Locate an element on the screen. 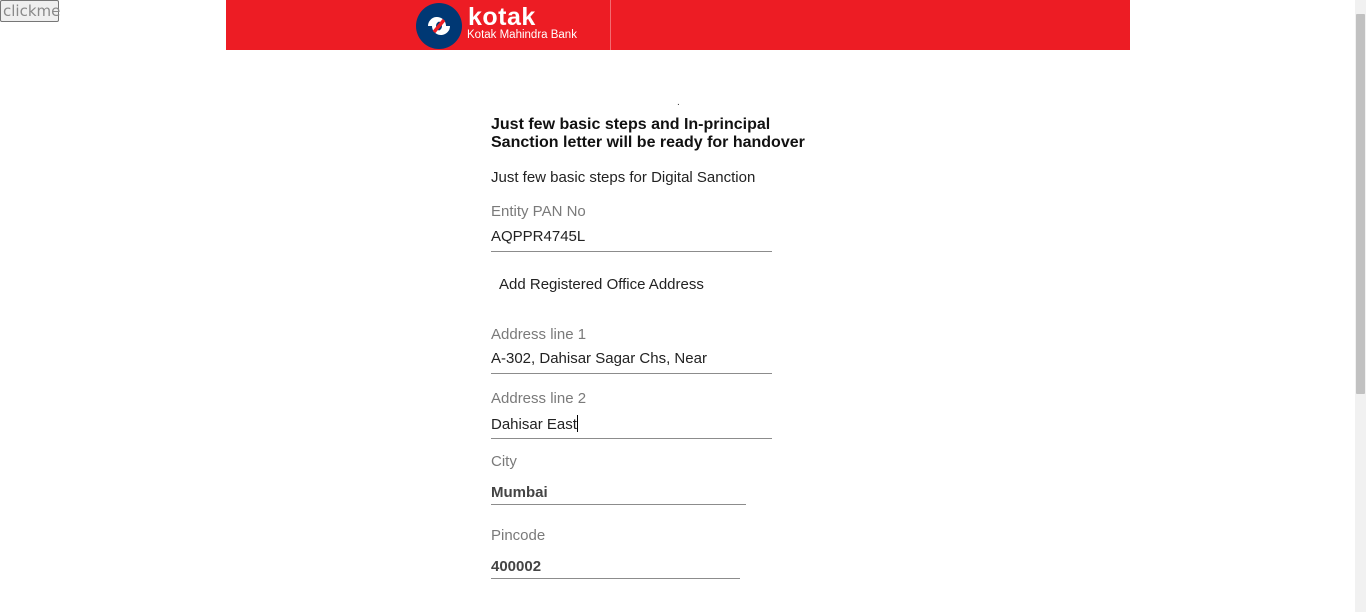 The image size is (1366, 612). text-caret is located at coordinates (577, 423).